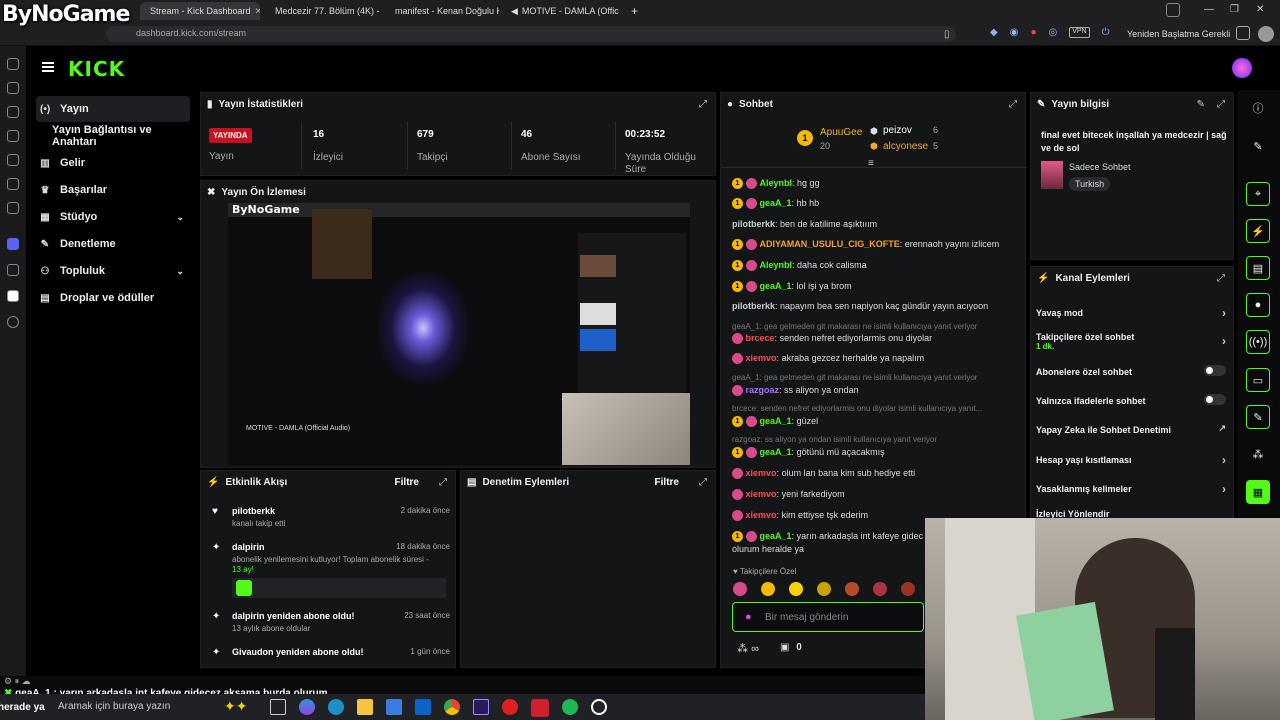  What do you see at coordinates (1258, 146) in the screenshot?
I see `pencil-icon: ✎` at bounding box center [1258, 146].